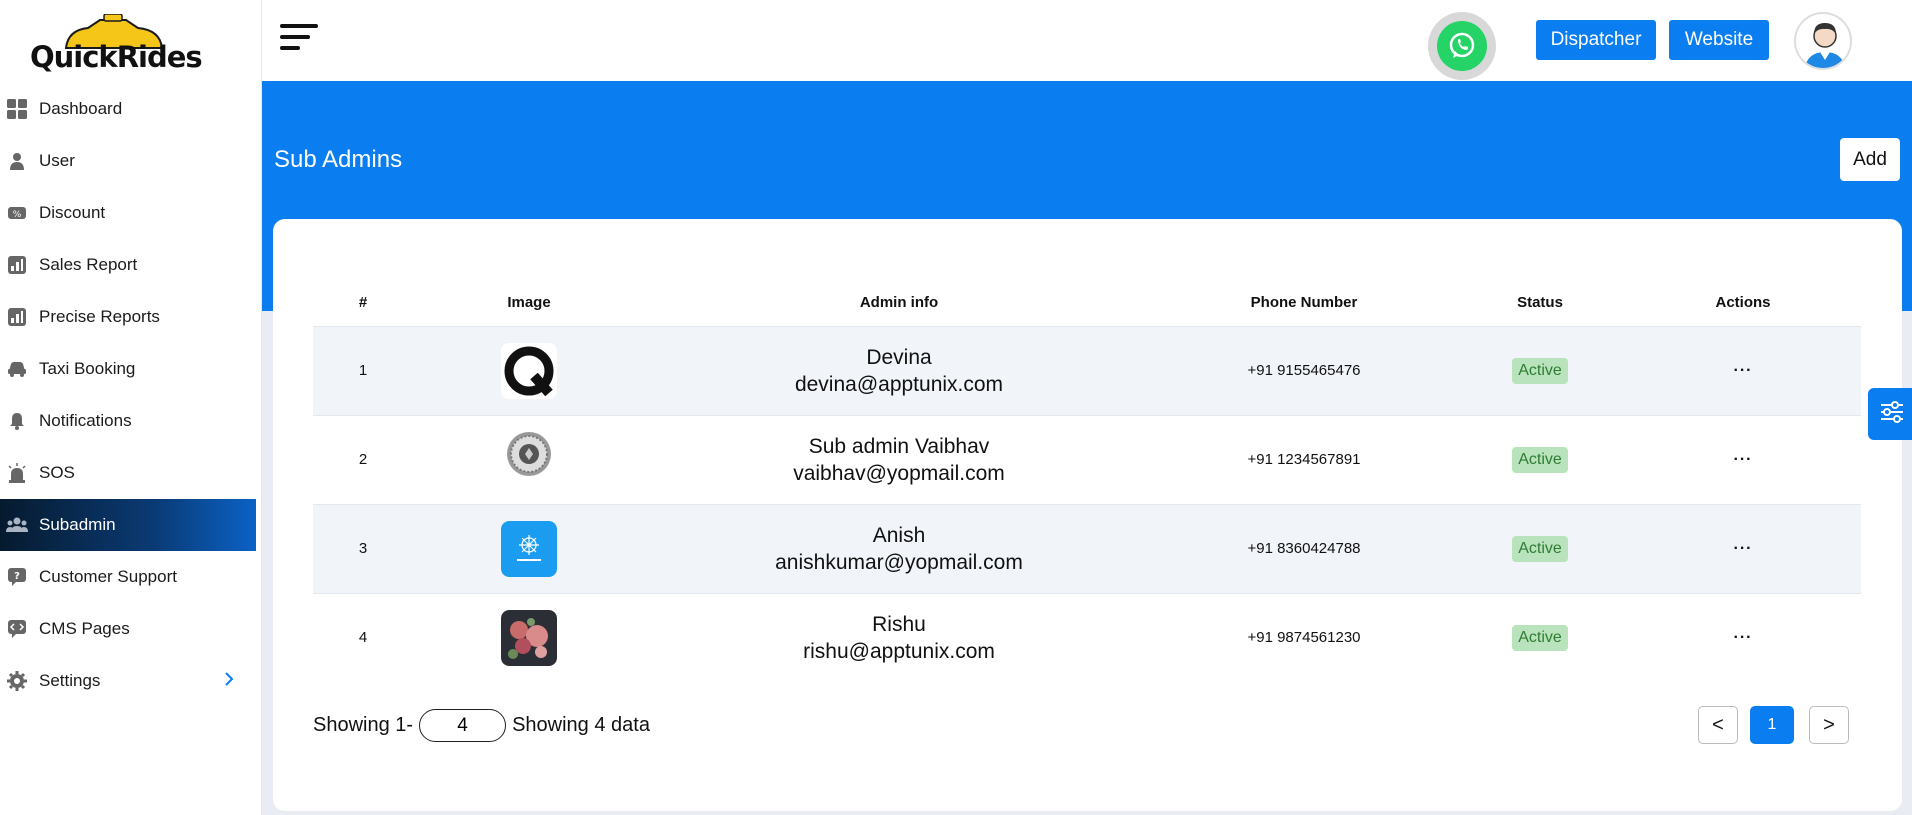  Describe the element at coordinates (899, 302) in the screenshot. I see `column-header-admin-info: Admin info` at that location.